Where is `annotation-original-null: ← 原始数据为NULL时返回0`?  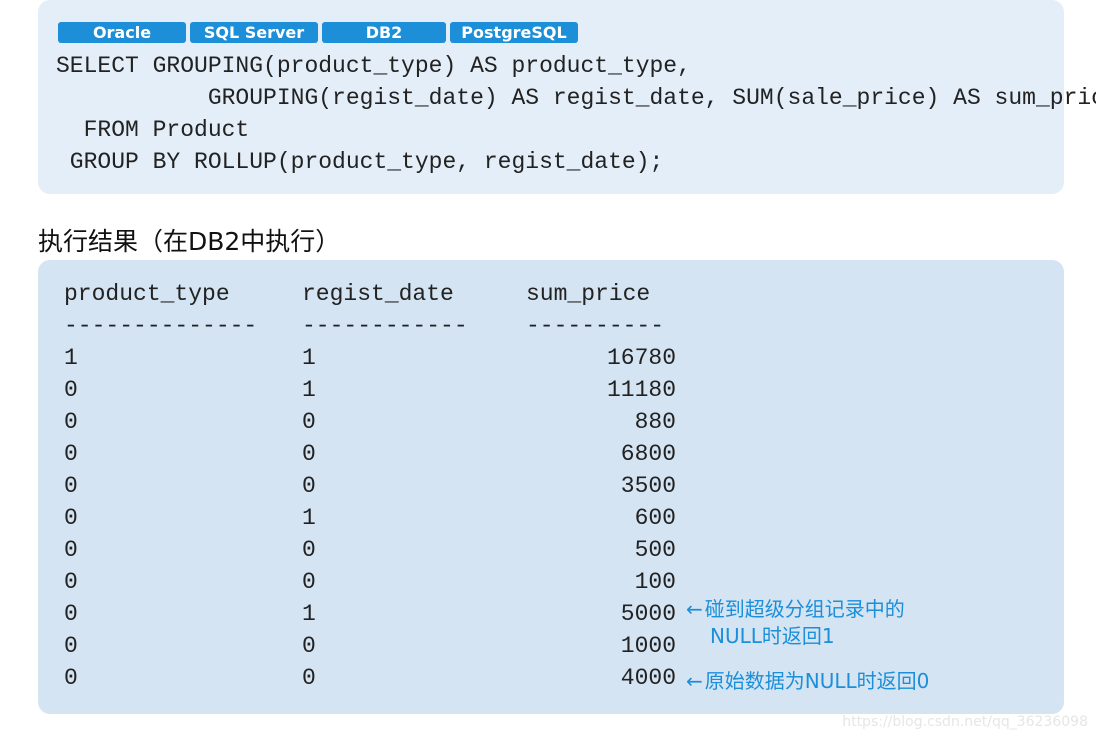
annotation-original-null: ← 原始数据为NULL时返回0 is located at coordinates (807, 681).